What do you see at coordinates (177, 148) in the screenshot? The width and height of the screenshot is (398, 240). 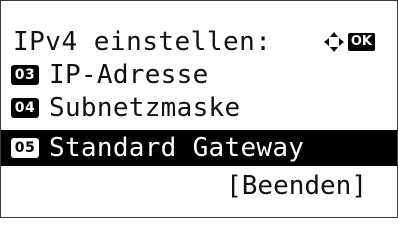 I see `menu-item-label: Standard Gateway` at bounding box center [177, 148].